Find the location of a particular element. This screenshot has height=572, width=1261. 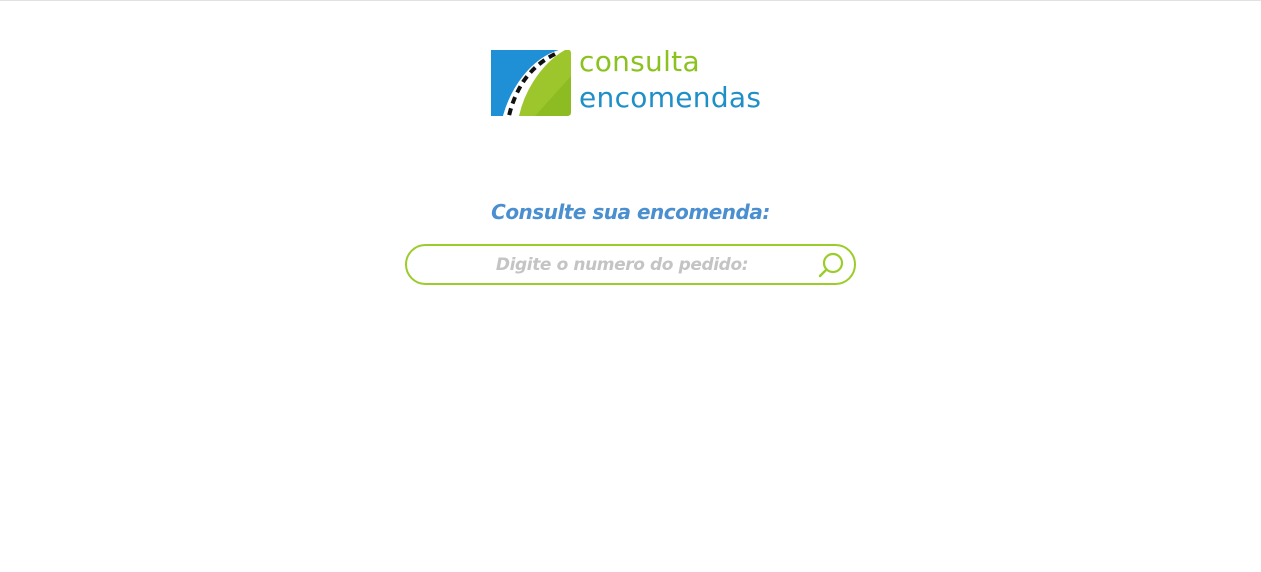

search-icon is located at coordinates (831, 265).